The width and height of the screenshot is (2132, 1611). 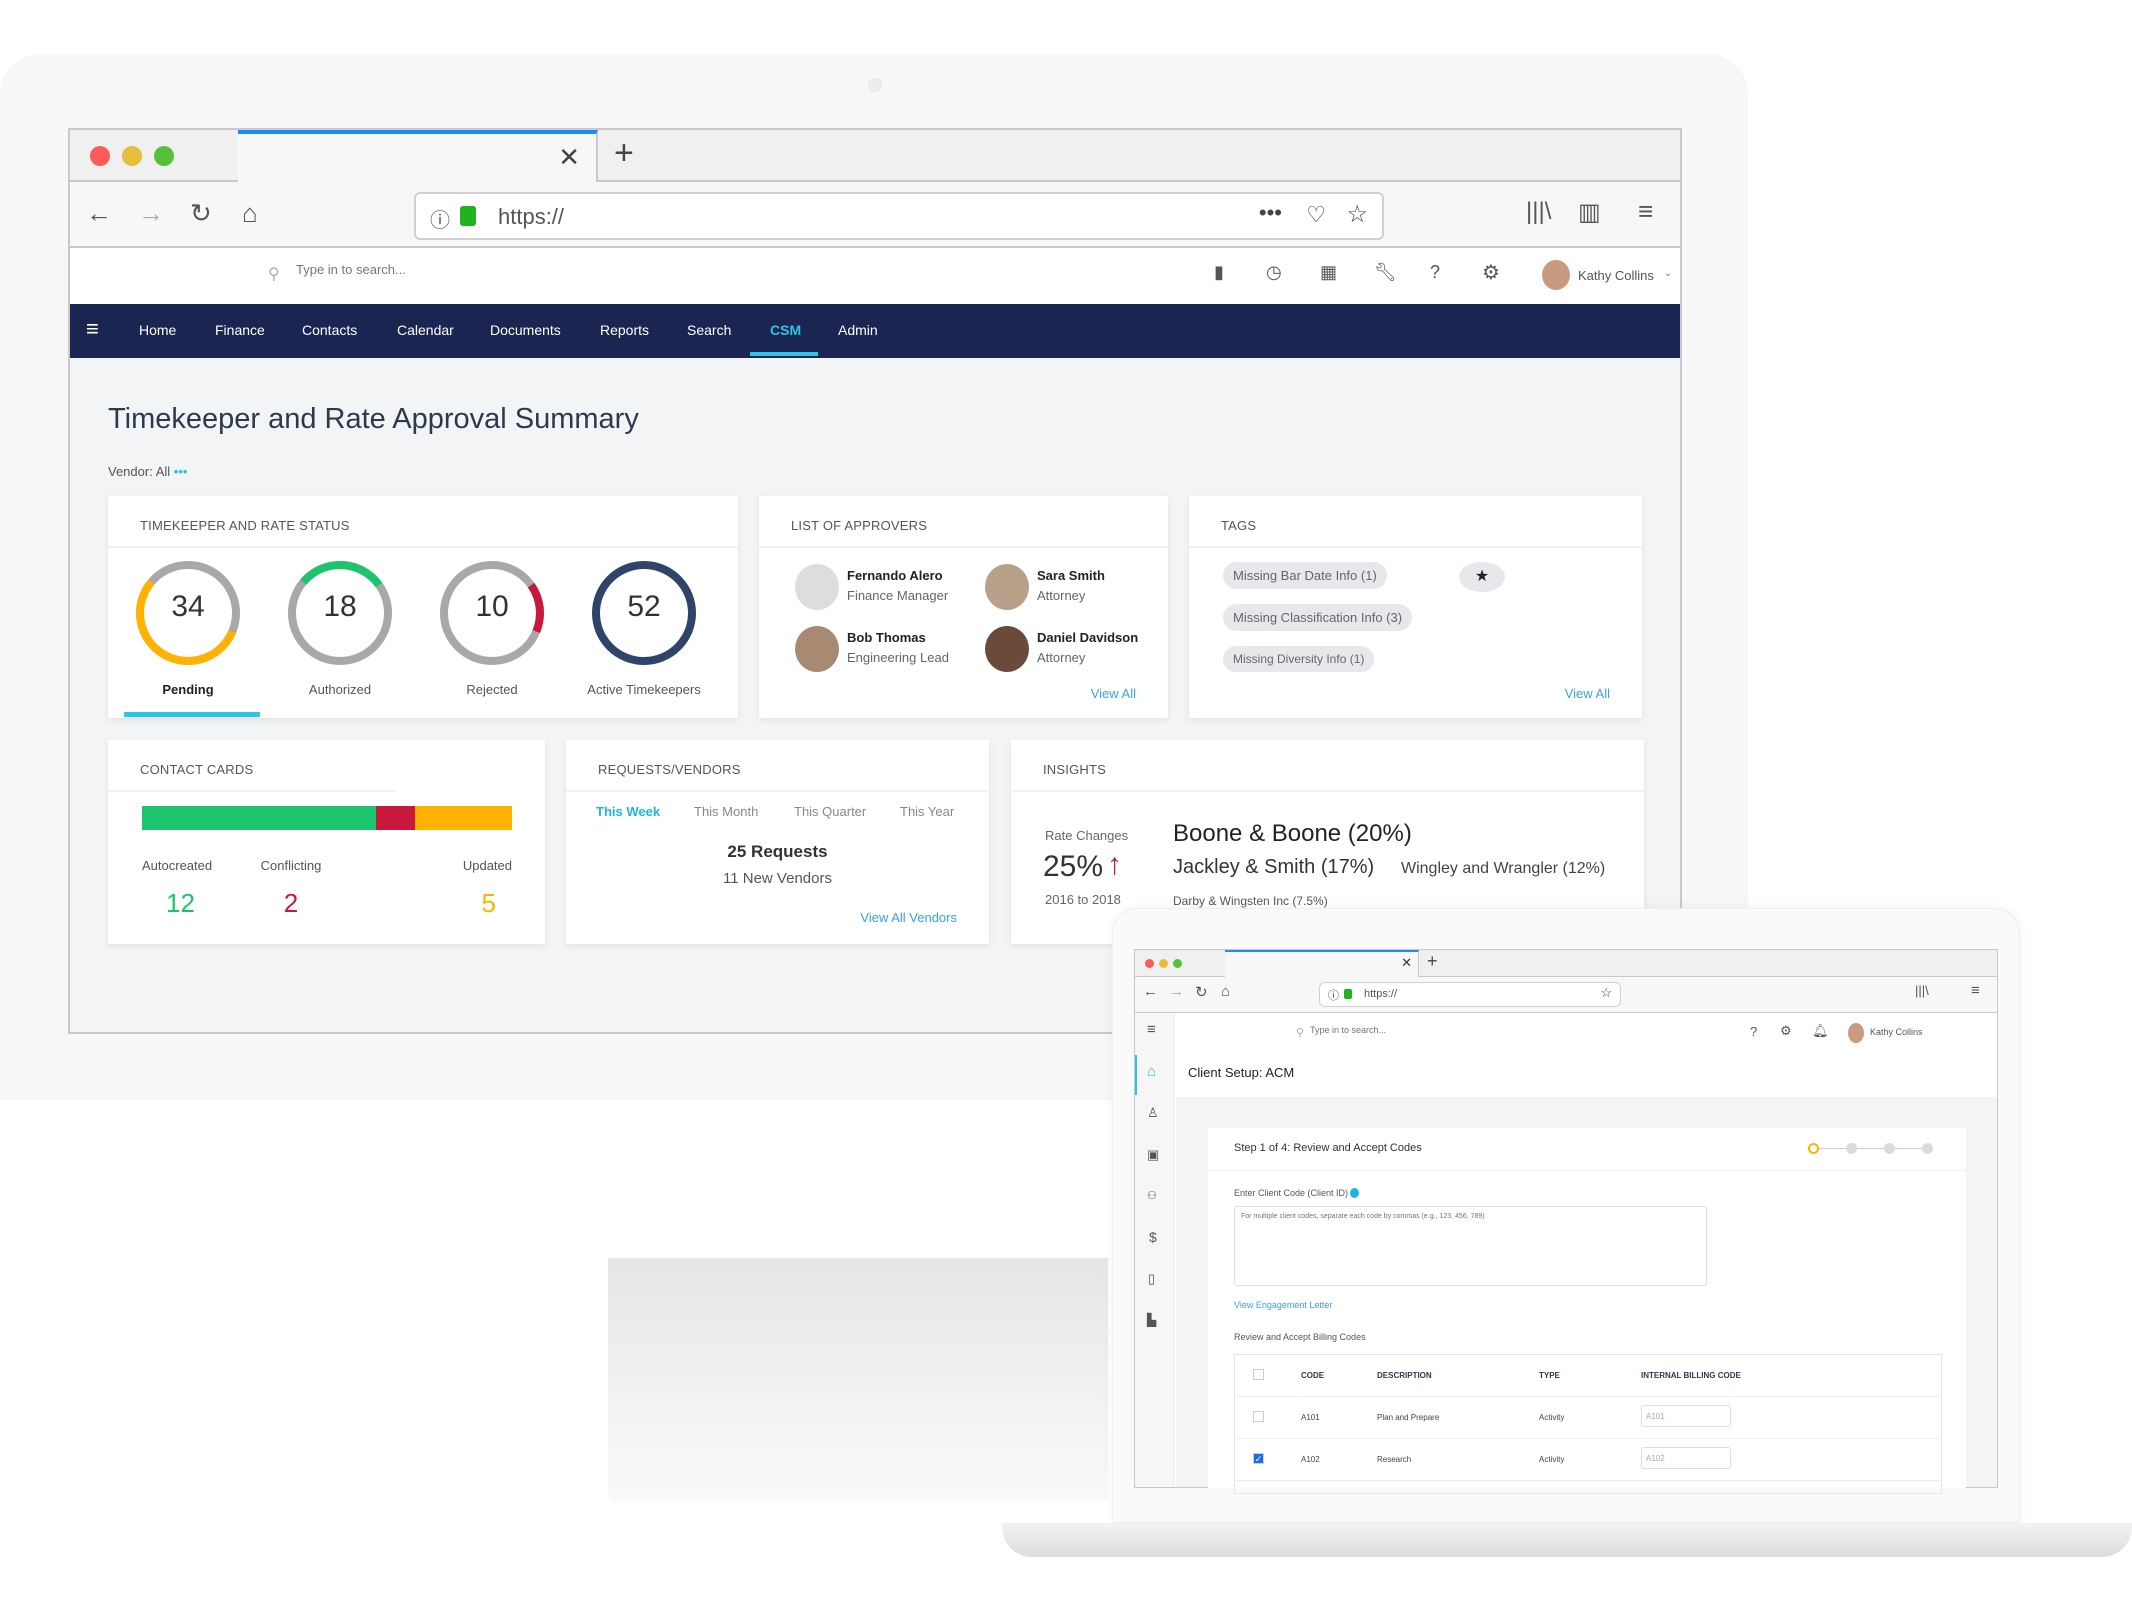 What do you see at coordinates (1151, 1279) in the screenshot?
I see `invoice-icon: ▯` at bounding box center [1151, 1279].